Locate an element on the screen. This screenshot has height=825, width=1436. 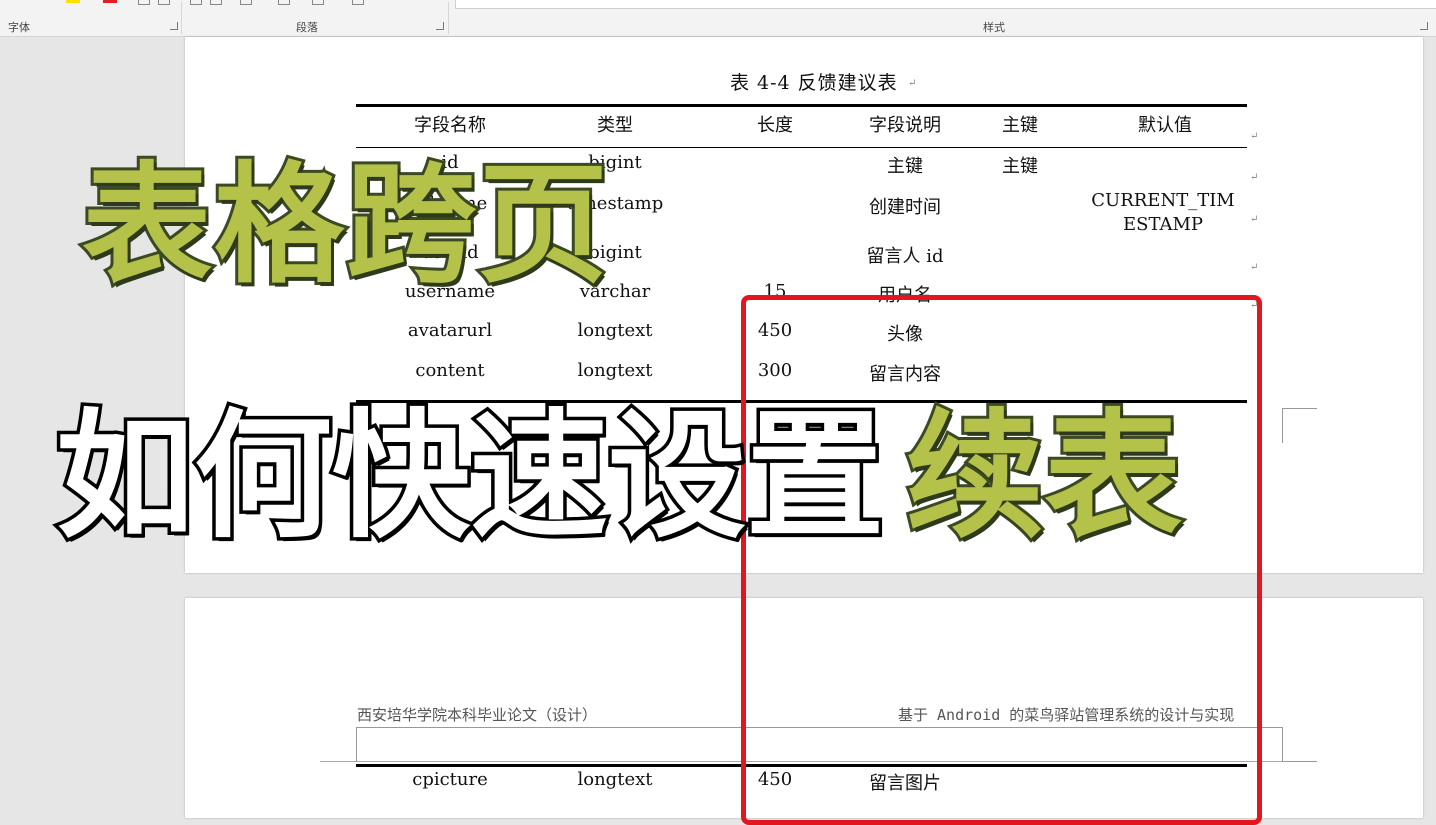
header-type: 类型 is located at coordinates (615, 125).